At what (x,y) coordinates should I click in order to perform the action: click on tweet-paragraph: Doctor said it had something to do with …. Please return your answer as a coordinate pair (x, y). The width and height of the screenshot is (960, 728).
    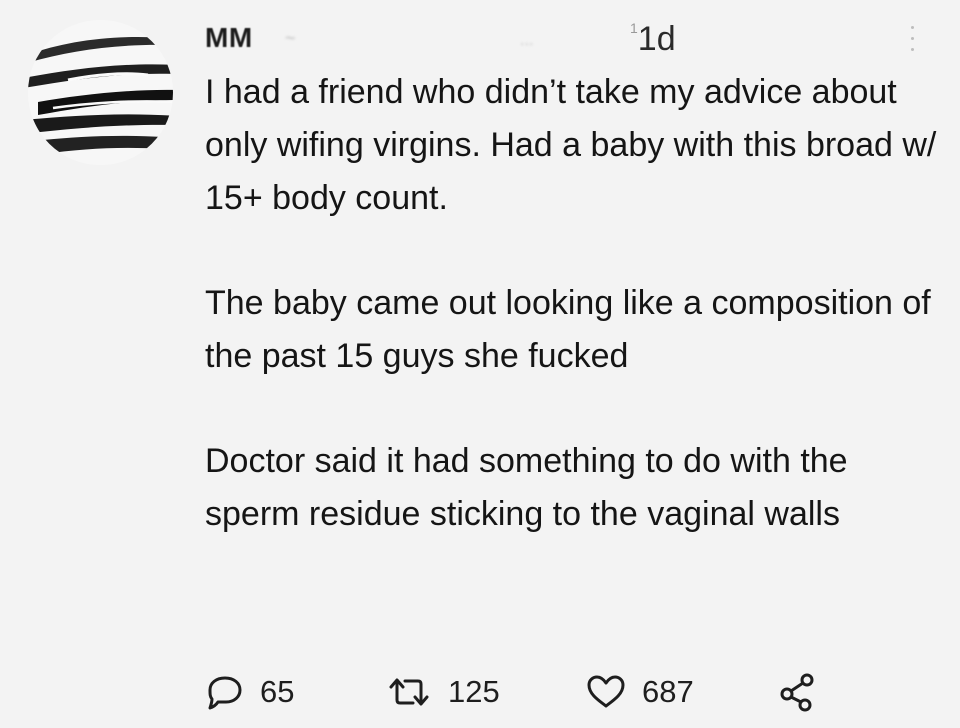
    Looking at the image, I should click on (526, 487).